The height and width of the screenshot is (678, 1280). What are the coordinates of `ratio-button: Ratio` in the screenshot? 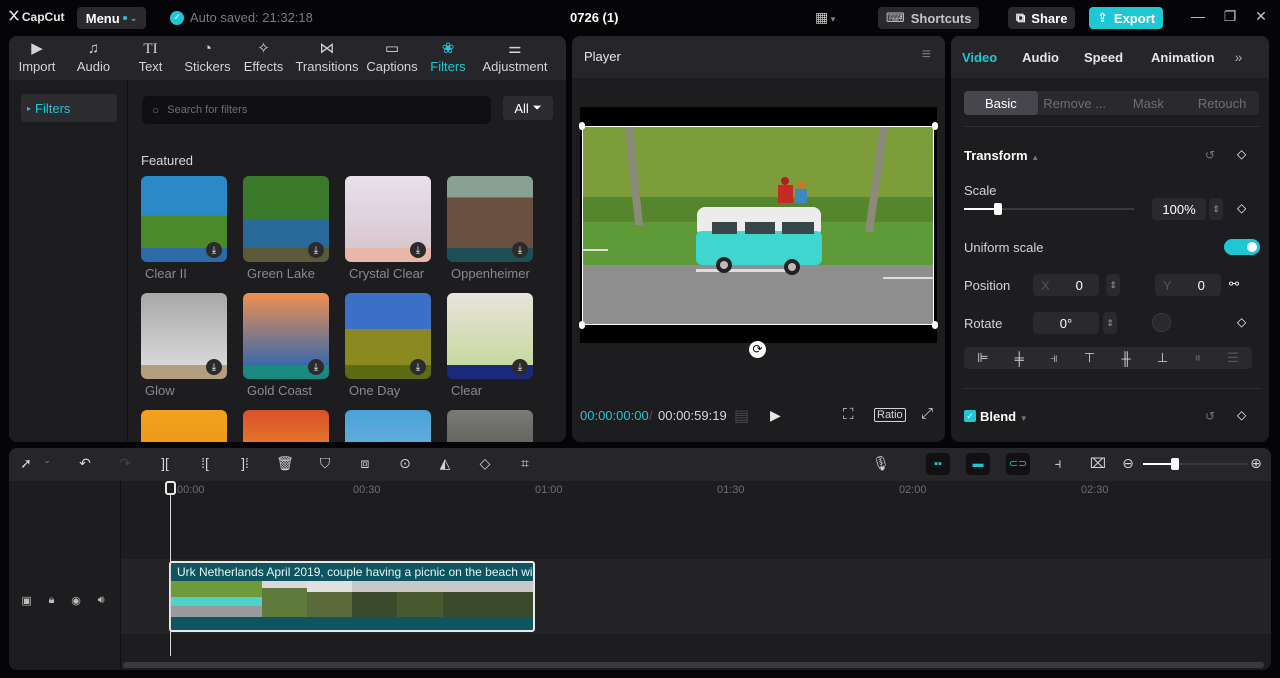 It's located at (890, 415).